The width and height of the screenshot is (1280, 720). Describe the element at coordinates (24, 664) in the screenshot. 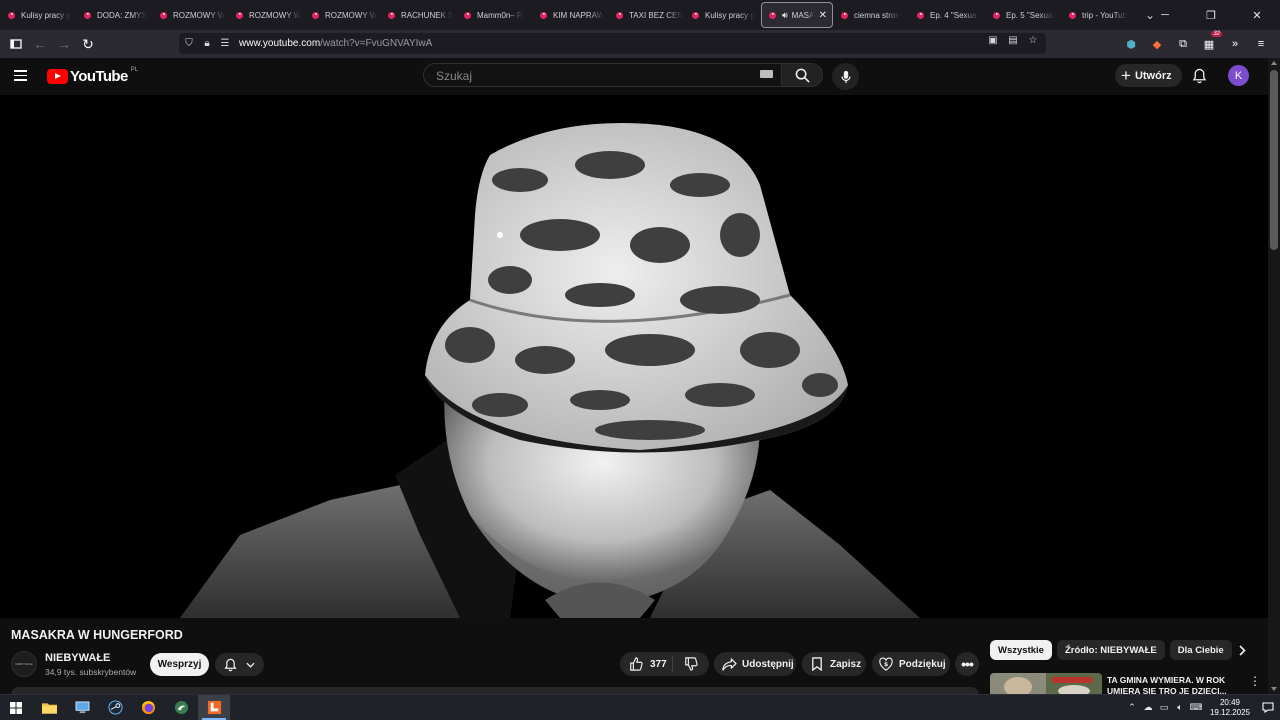

I see `channel-avatar: NIEBYWAŁE` at that location.